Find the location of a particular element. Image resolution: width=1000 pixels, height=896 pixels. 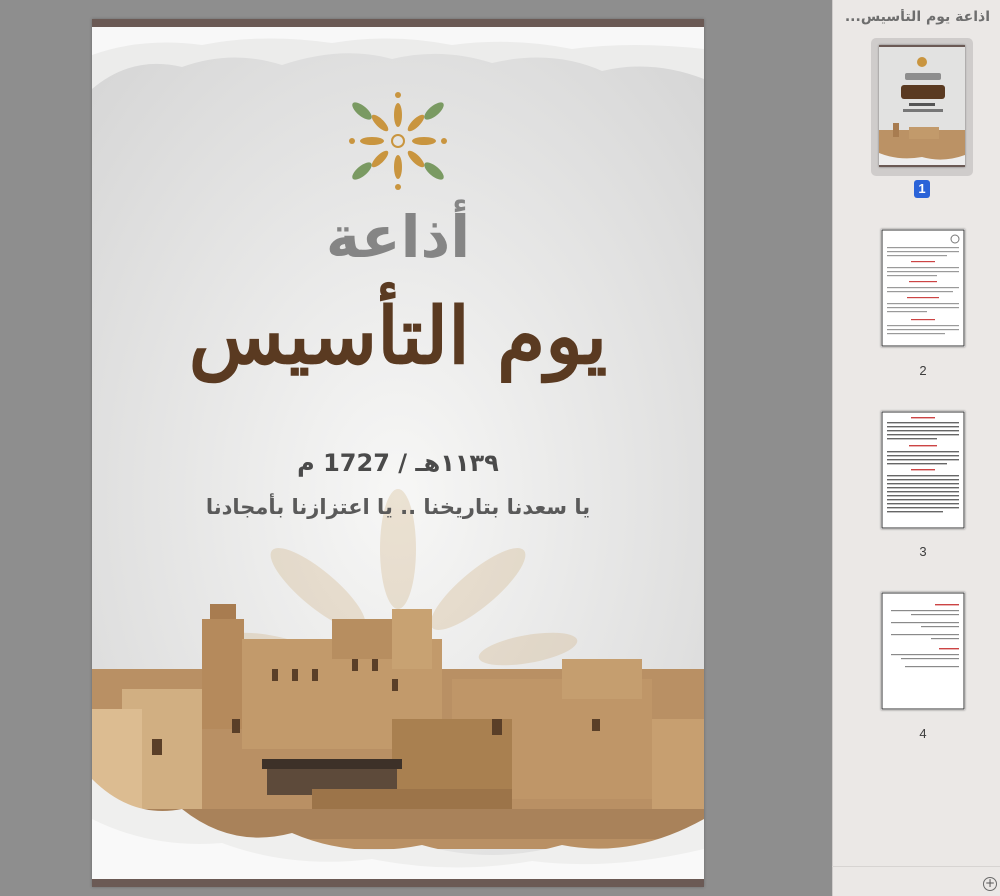

page-number-3: 3 is located at coordinates (923, 551).